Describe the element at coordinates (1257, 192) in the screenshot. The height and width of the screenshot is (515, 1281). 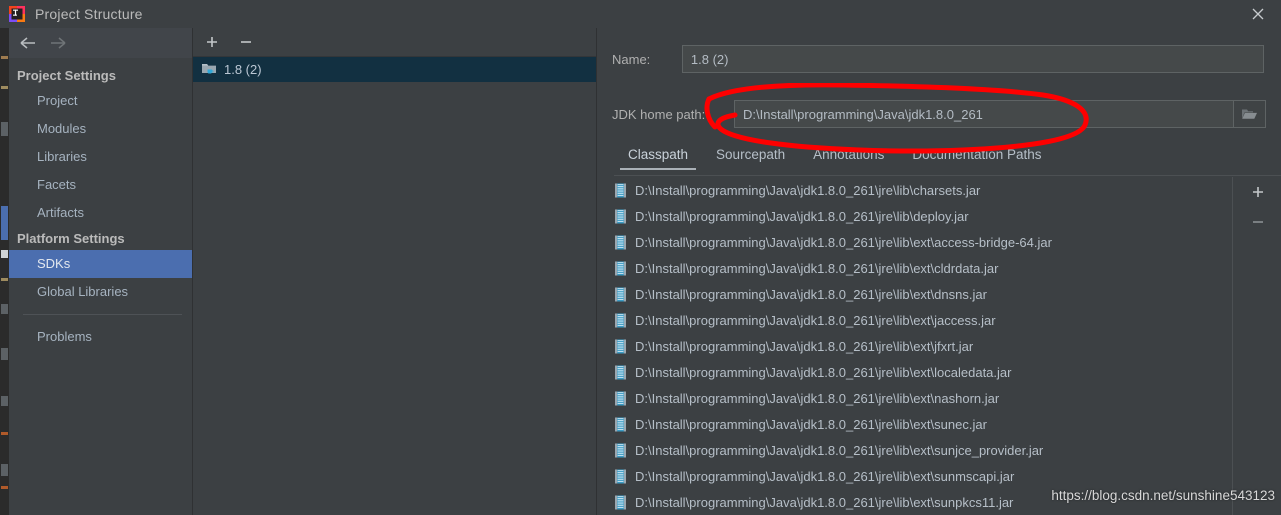
I see `add-classpath-button` at that location.